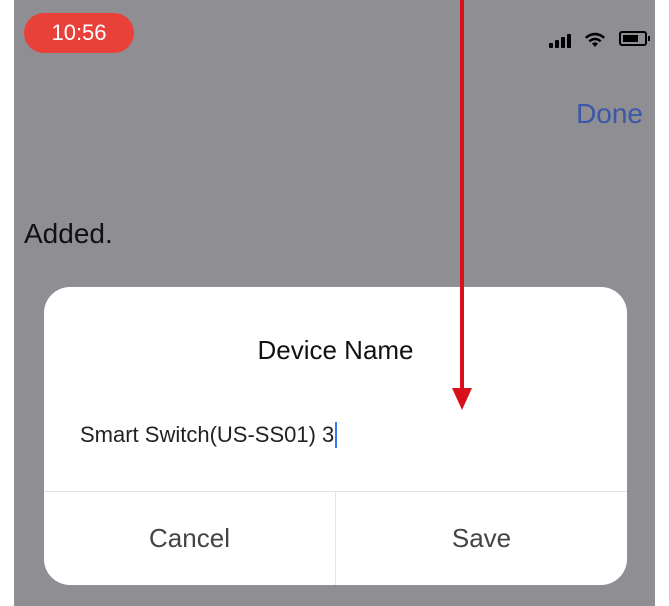  What do you see at coordinates (79, 33) in the screenshot?
I see `status-time: 10:56` at bounding box center [79, 33].